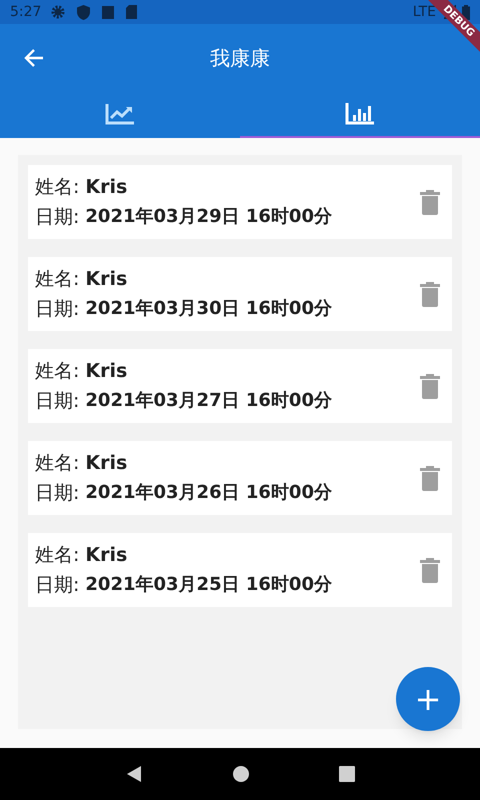  I want to click on date-value: 2021年03月27日 16时00分, so click(208, 401).